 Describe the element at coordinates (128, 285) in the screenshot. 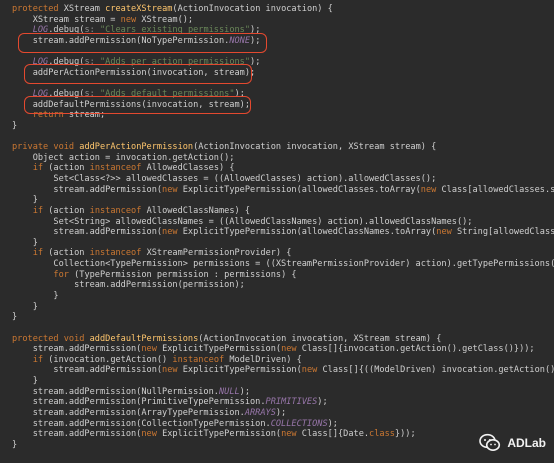

I see `code-line: stream.addPermission(permission);` at that location.